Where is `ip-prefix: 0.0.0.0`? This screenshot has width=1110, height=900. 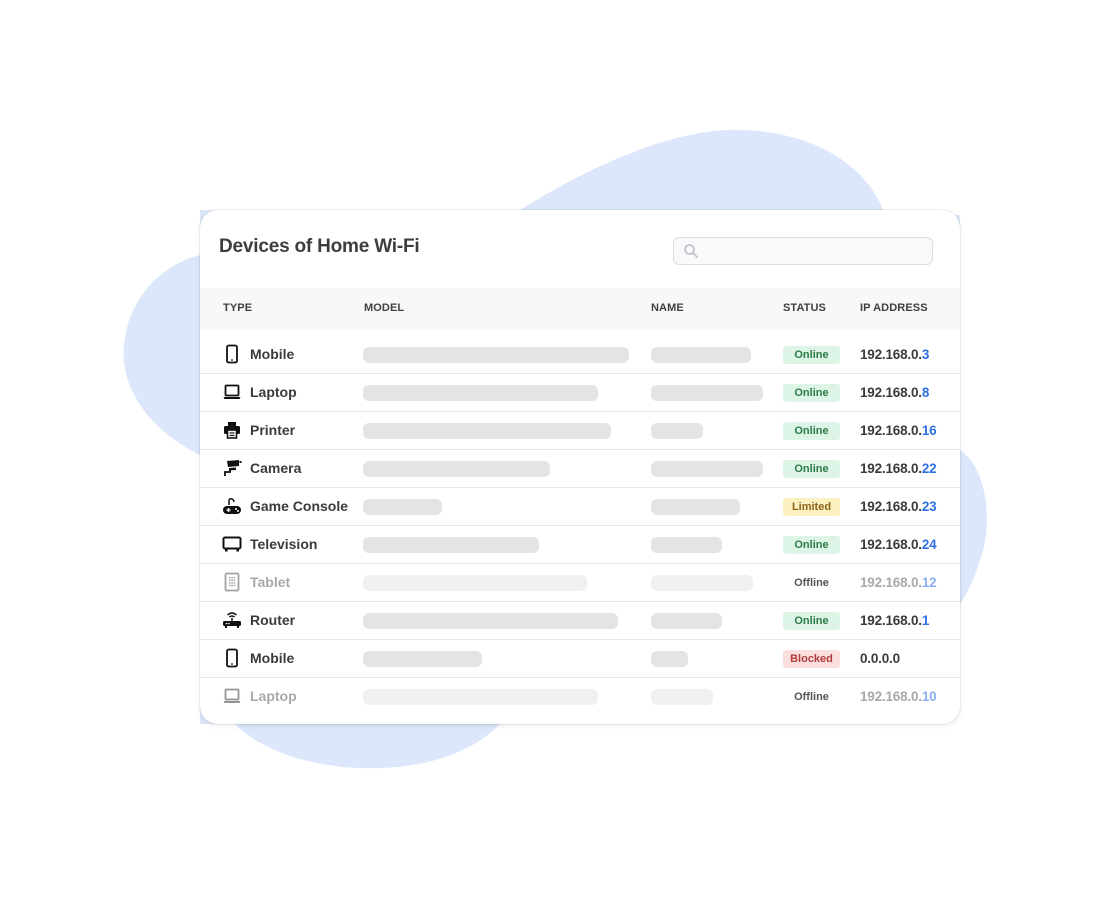
ip-prefix: 0.0.0.0 is located at coordinates (880, 658).